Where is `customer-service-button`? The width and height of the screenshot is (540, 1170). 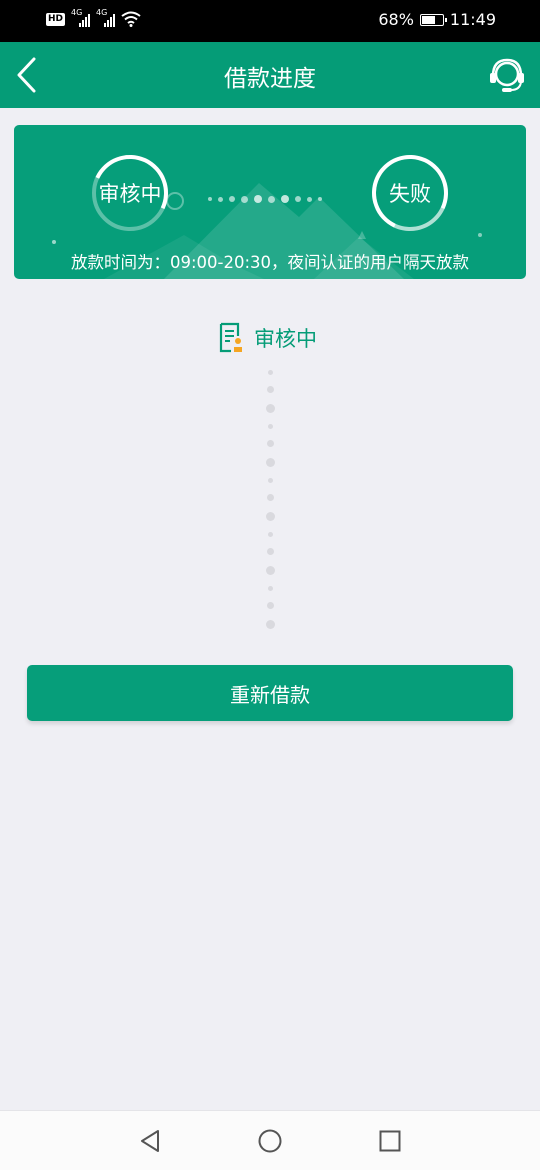 customer-service-button is located at coordinates (507, 75).